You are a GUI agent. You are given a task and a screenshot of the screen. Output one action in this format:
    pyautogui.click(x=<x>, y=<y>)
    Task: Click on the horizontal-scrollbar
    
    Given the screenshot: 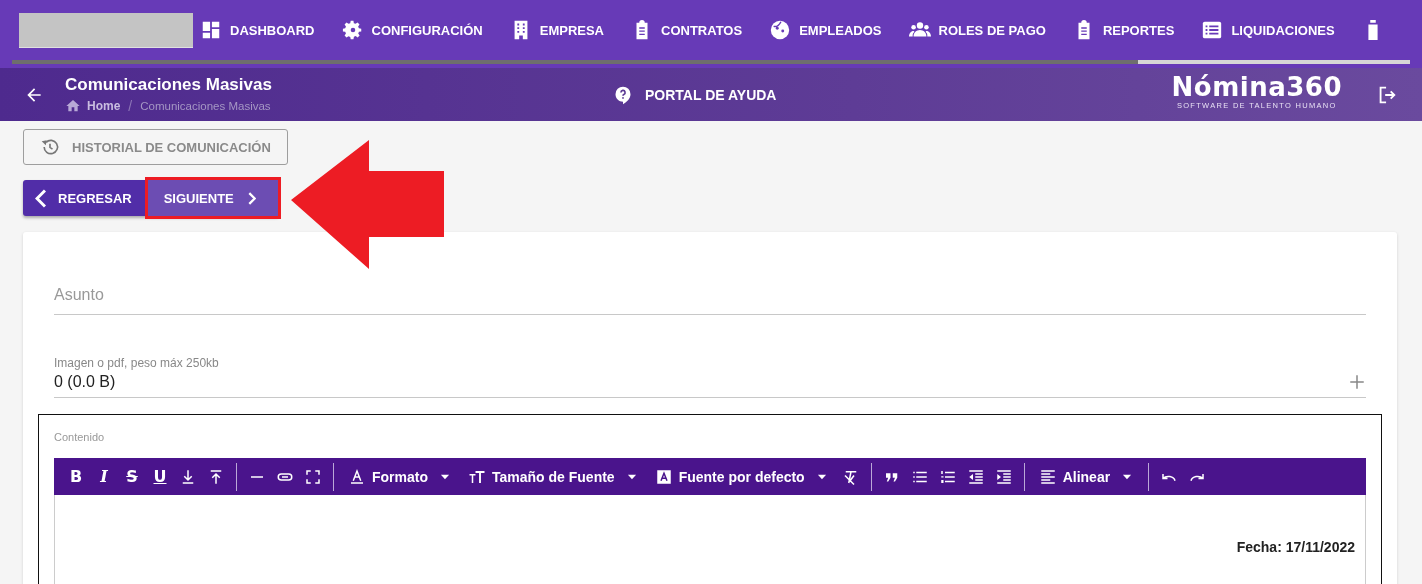 What is the action you would take?
    pyautogui.click(x=711, y=64)
    